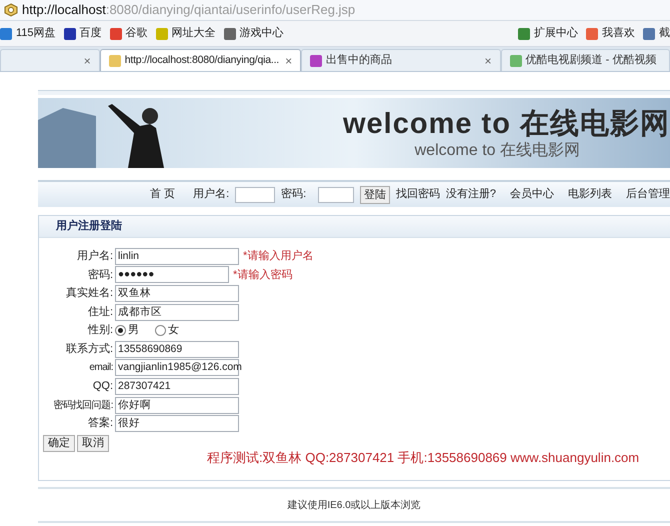 The height and width of the screenshot is (526, 670). I want to click on nav-link: 会员中心, so click(532, 194).